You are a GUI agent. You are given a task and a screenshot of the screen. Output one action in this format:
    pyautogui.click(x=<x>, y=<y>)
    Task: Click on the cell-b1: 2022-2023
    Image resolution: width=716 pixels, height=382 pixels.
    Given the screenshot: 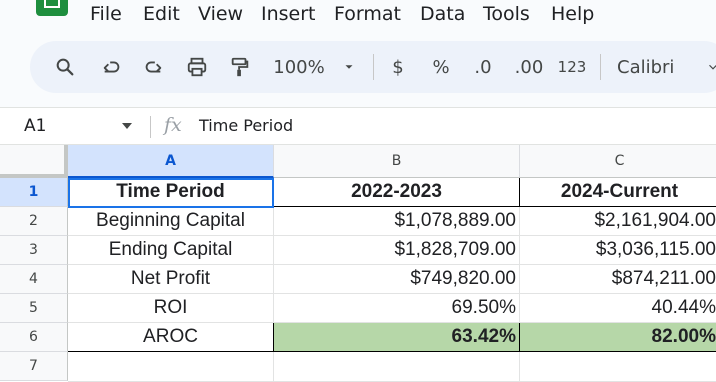 What is the action you would take?
    pyautogui.click(x=397, y=192)
    